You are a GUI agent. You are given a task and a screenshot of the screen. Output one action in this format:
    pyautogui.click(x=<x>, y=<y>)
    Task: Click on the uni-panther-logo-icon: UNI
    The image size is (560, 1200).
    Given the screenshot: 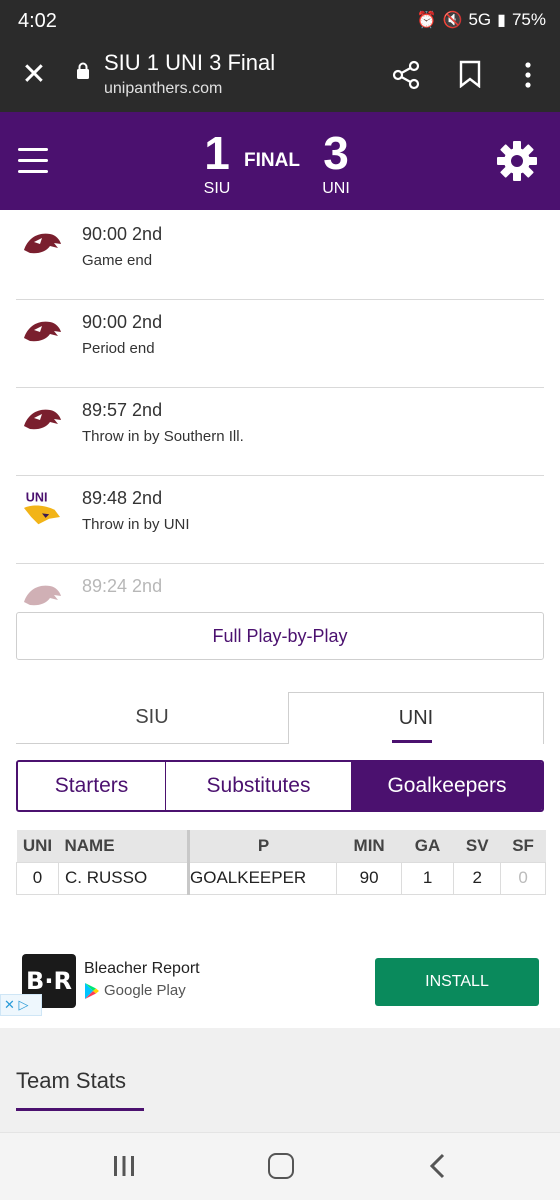 What is the action you would take?
    pyautogui.click(x=42, y=508)
    